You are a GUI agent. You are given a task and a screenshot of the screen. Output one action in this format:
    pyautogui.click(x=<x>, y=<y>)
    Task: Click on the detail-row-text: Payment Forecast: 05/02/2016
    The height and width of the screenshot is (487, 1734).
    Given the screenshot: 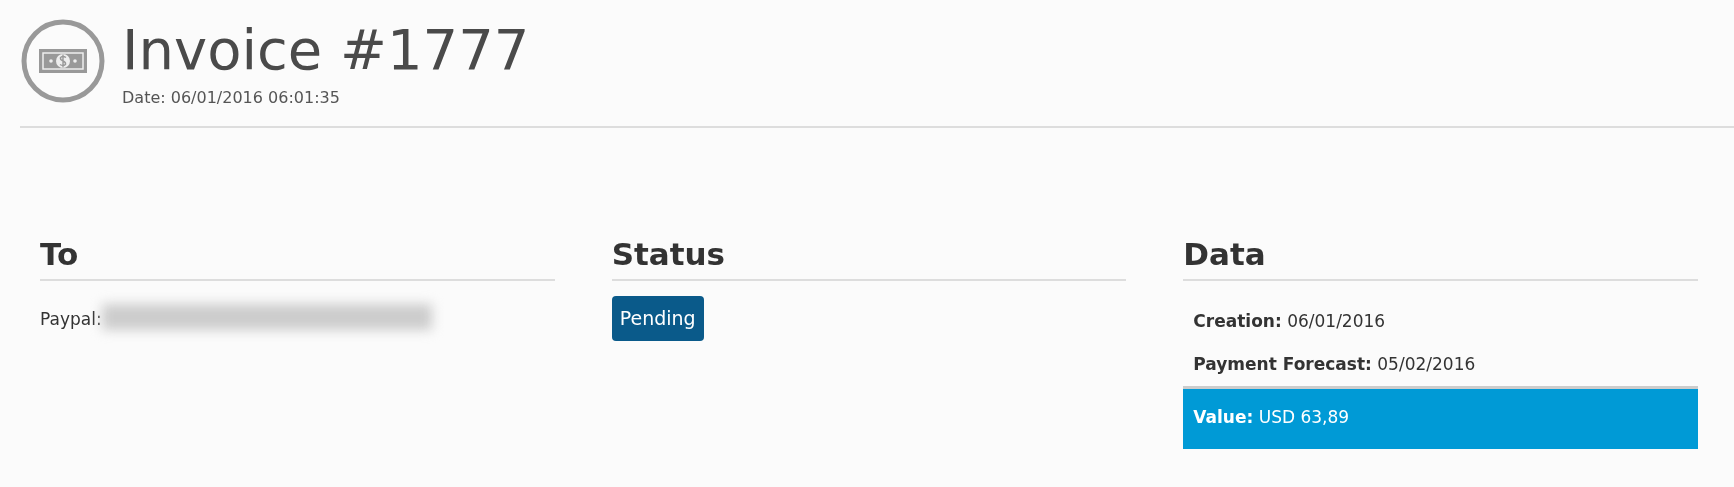 What is the action you would take?
    pyautogui.click(x=1334, y=364)
    